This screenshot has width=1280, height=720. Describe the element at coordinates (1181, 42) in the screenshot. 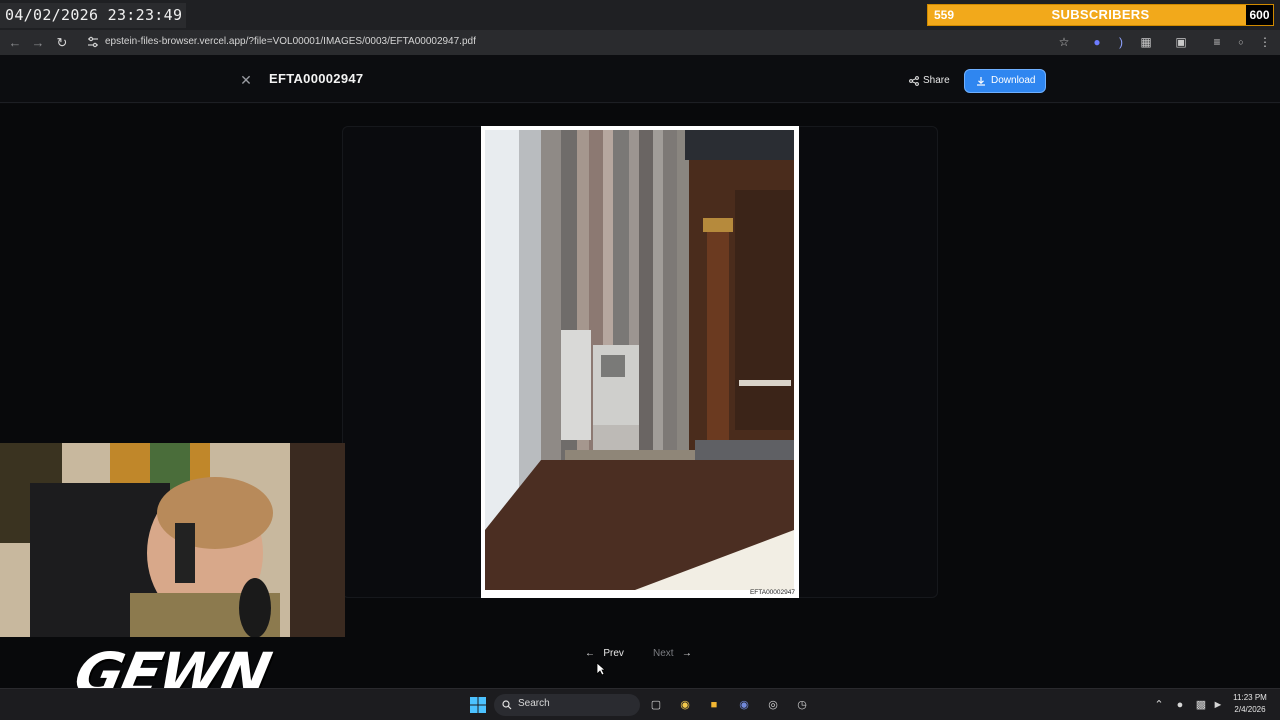

I see `tab-search-icon: ▣` at that location.